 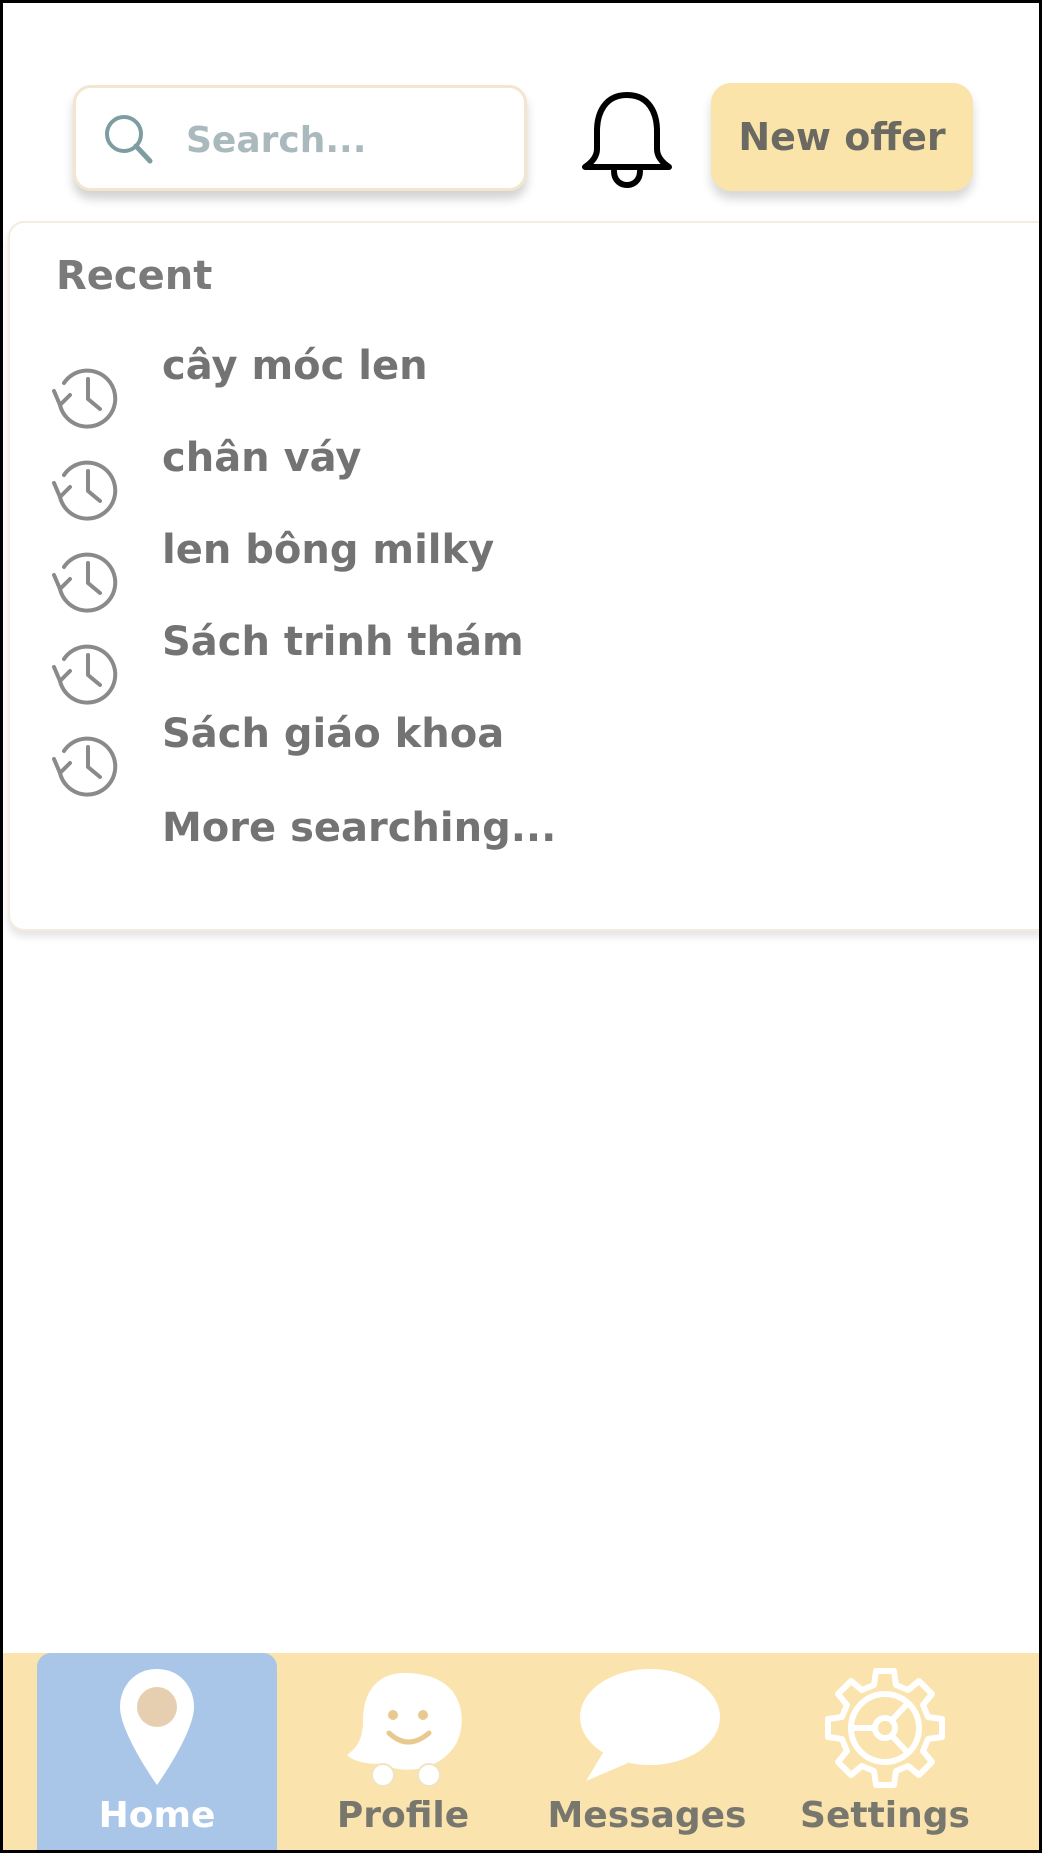 What do you see at coordinates (346, 140) in the screenshot?
I see `search-input` at bounding box center [346, 140].